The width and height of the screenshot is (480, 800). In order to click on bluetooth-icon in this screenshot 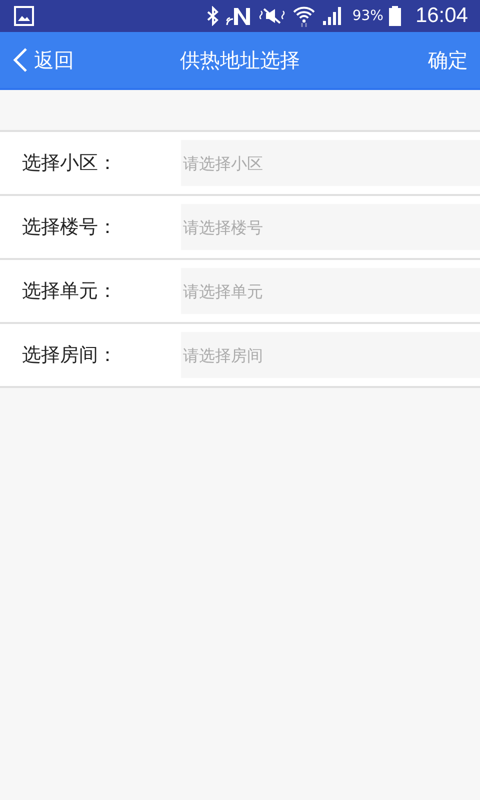, I will do `click(213, 16)`.